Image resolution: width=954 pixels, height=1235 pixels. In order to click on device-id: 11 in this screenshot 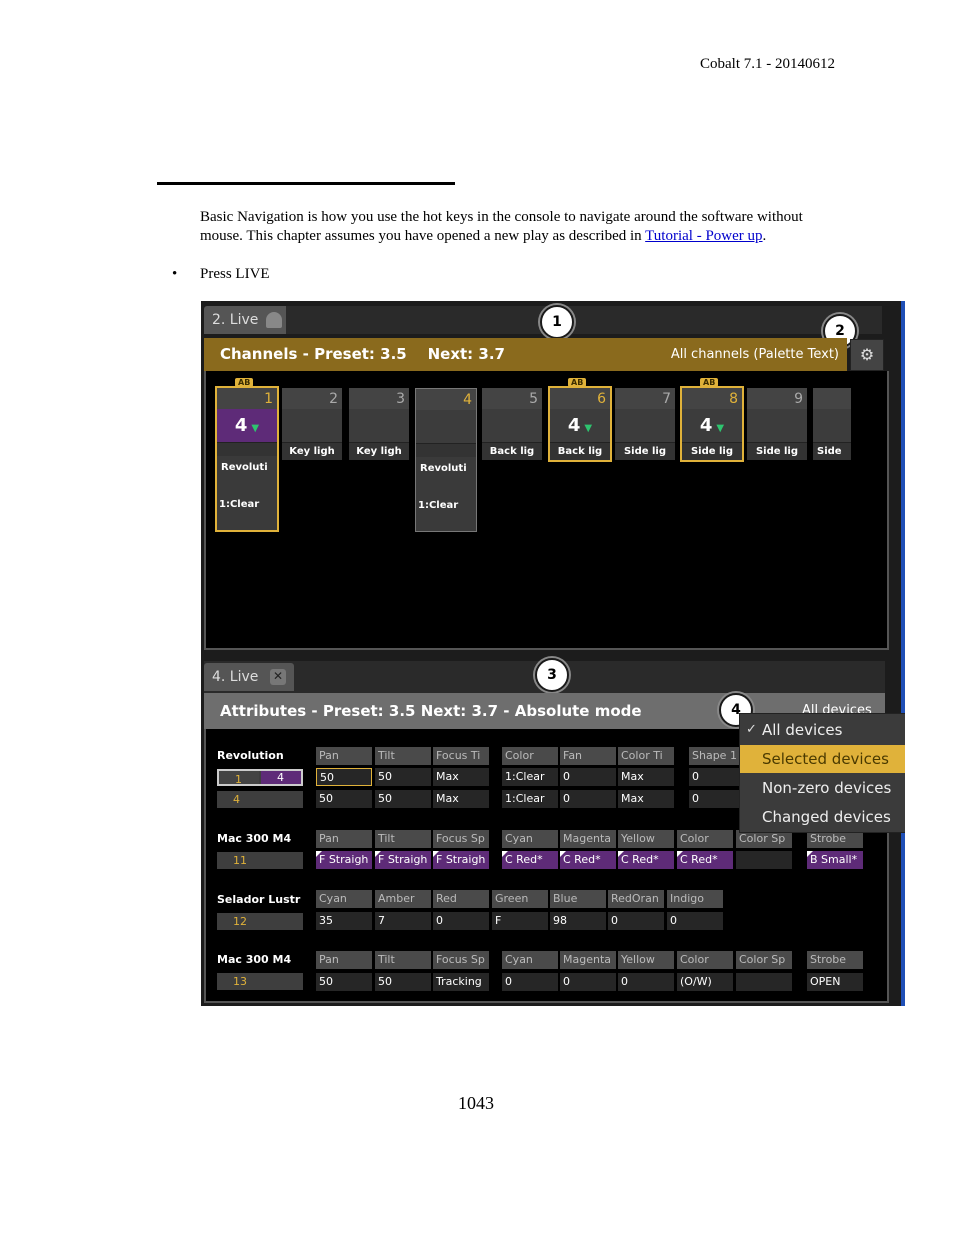, I will do `click(260, 860)`.